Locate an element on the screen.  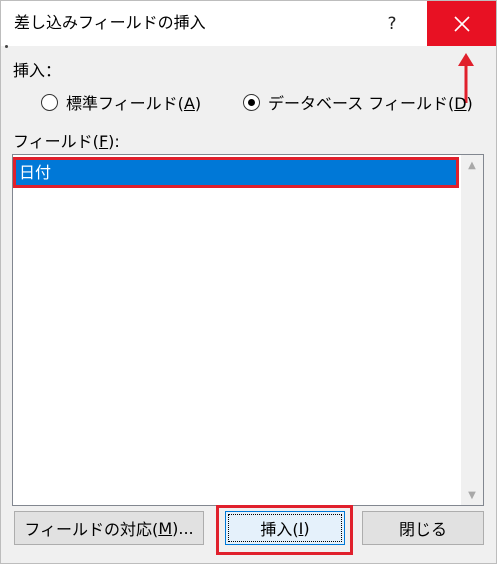
radio-database-fields: データベース フィールド(D) is located at coordinates (358, 102).